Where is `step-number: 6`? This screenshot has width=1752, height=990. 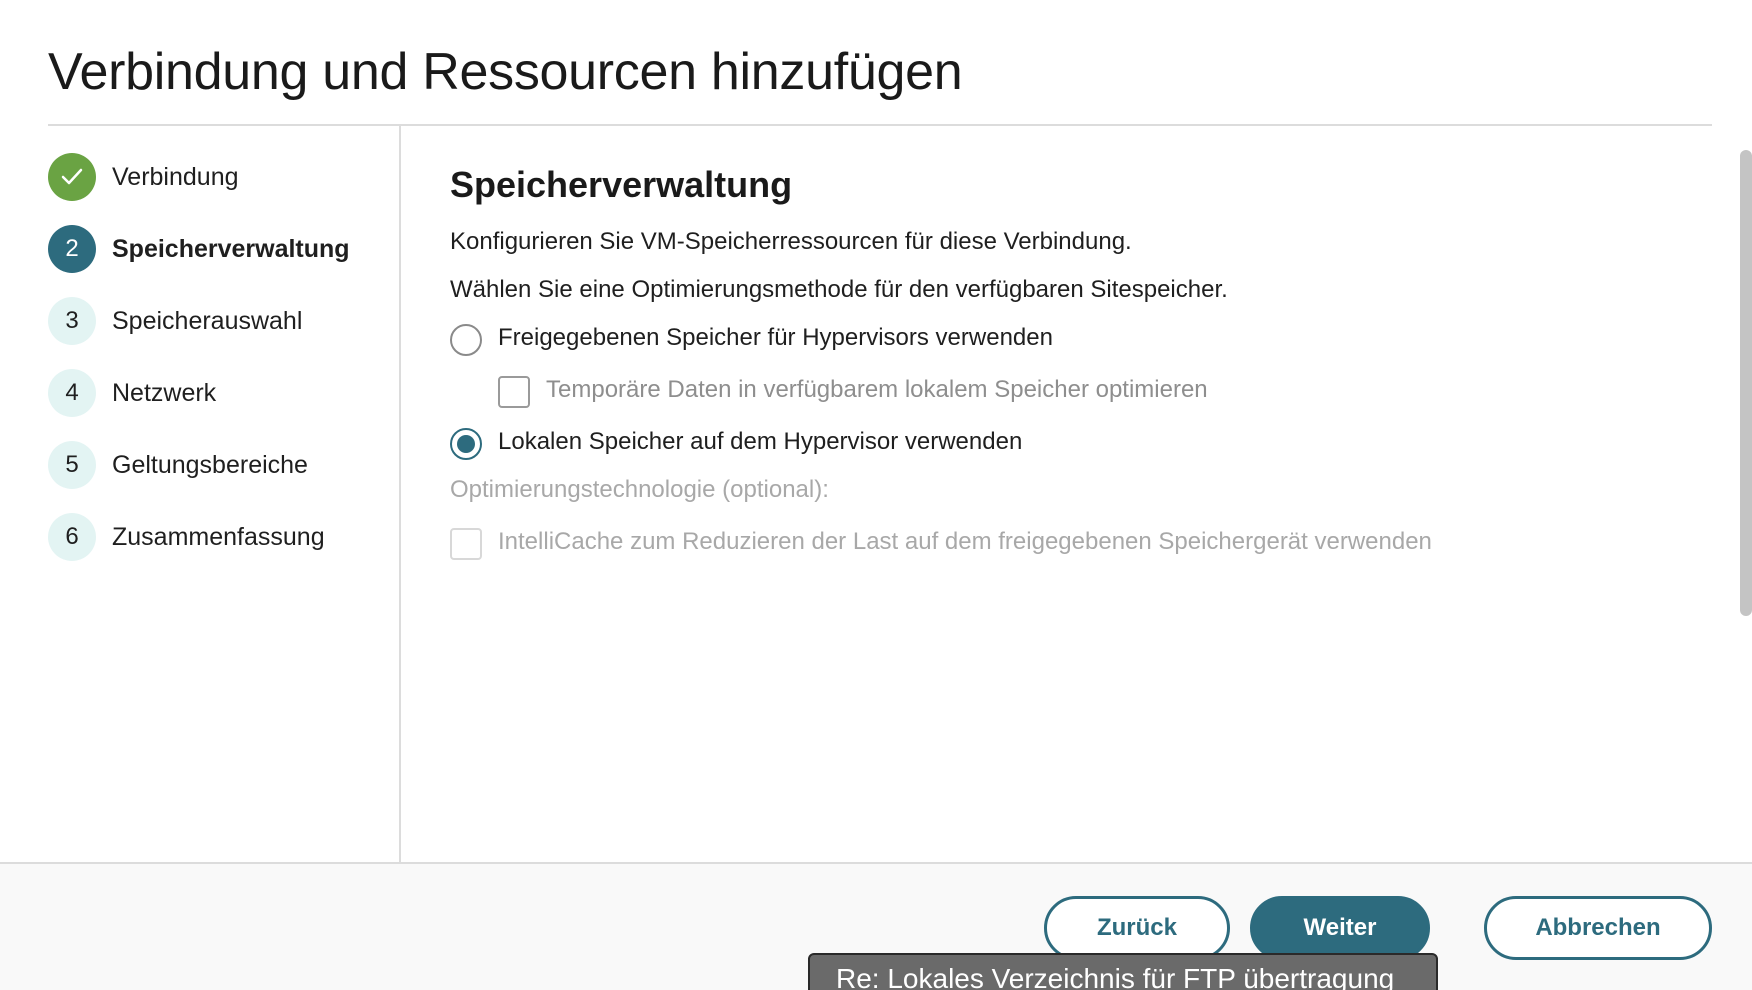
step-number: 6 is located at coordinates (72, 537).